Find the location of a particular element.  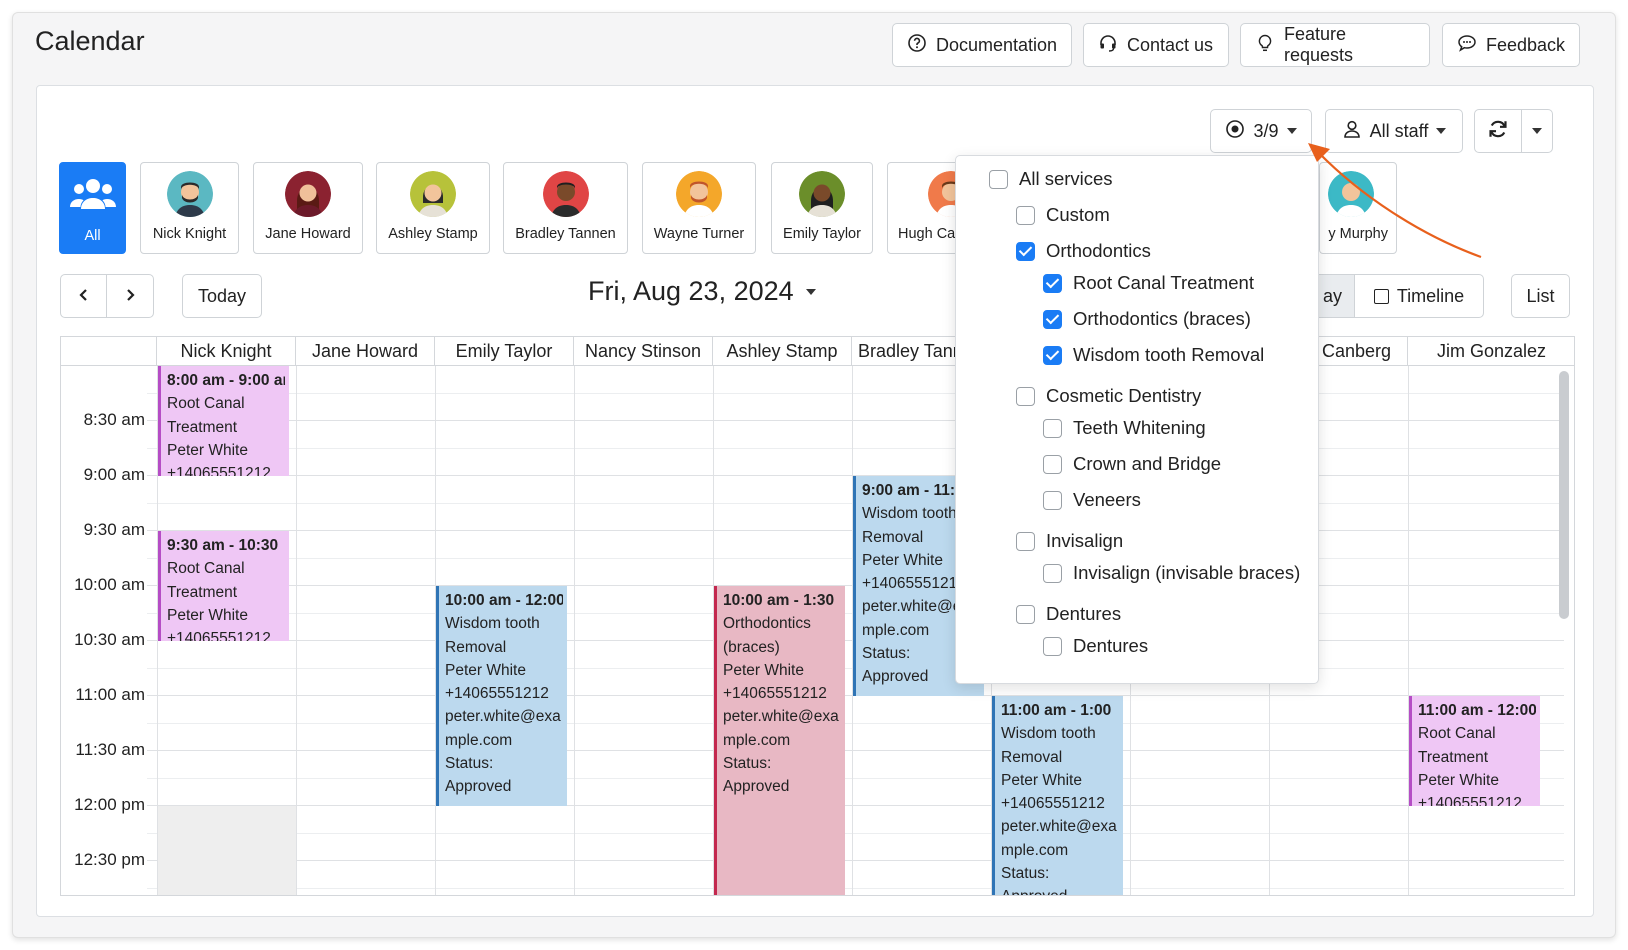

vertical-scrollbar is located at coordinates (1564, 495).